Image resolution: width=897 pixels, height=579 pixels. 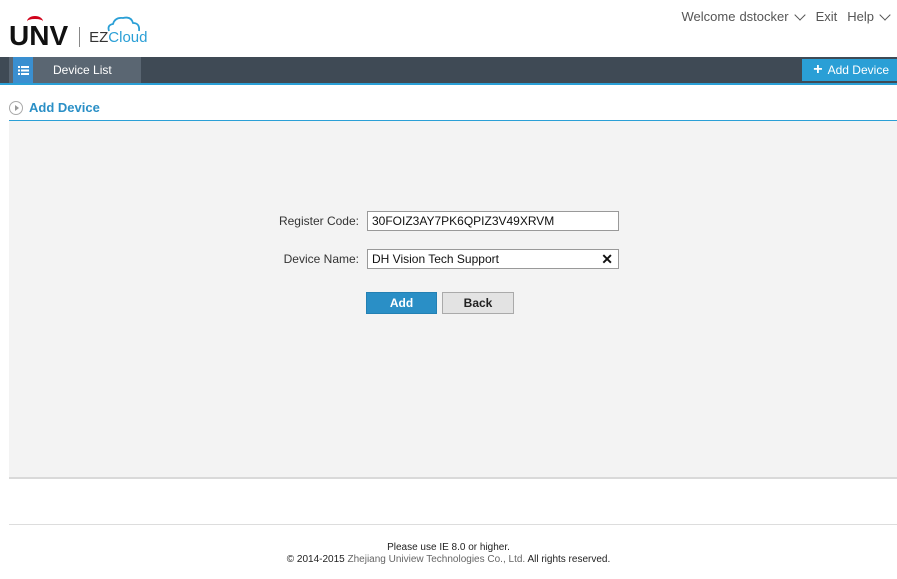 What do you see at coordinates (82, 70) in the screenshot?
I see `tab-device-list-label: Device List` at bounding box center [82, 70].